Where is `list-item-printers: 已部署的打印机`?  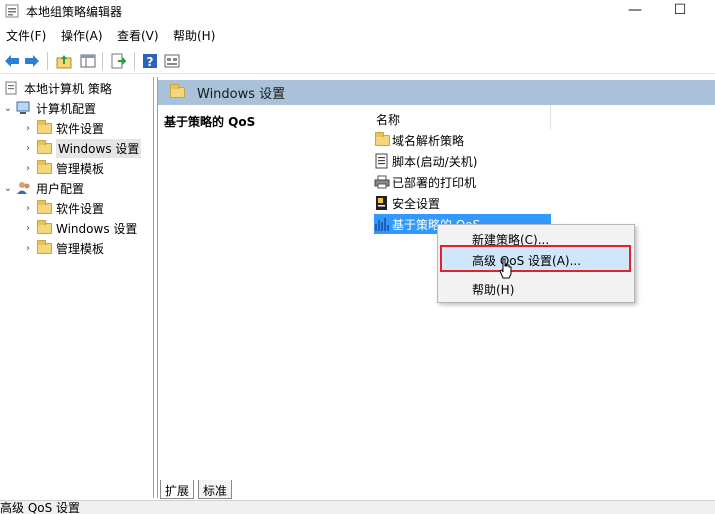
list-item-printers: 已部署的打印机 is located at coordinates (425, 182).